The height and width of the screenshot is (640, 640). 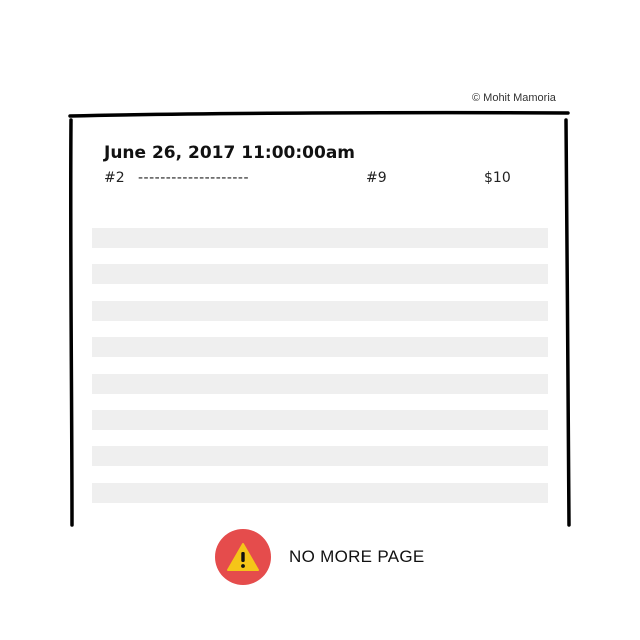 What do you see at coordinates (243, 557) in the screenshot?
I see `warning-icon` at bounding box center [243, 557].